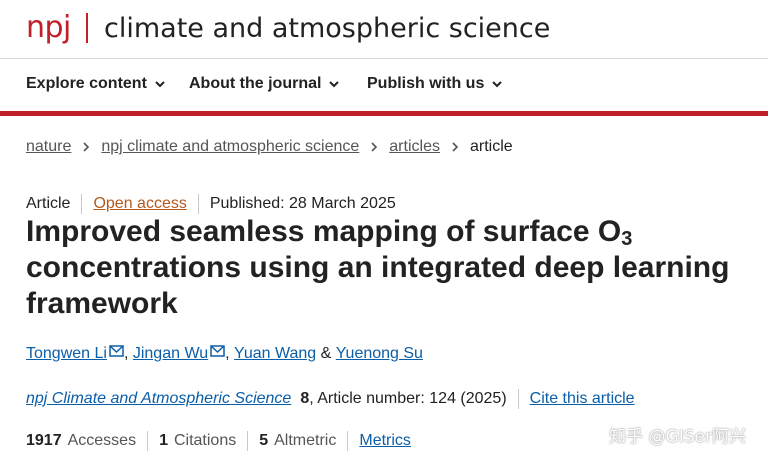 Image resolution: width=768 pixels, height=465 pixels. What do you see at coordinates (102, 440) in the screenshot?
I see `accesses-label: Accesses` at bounding box center [102, 440].